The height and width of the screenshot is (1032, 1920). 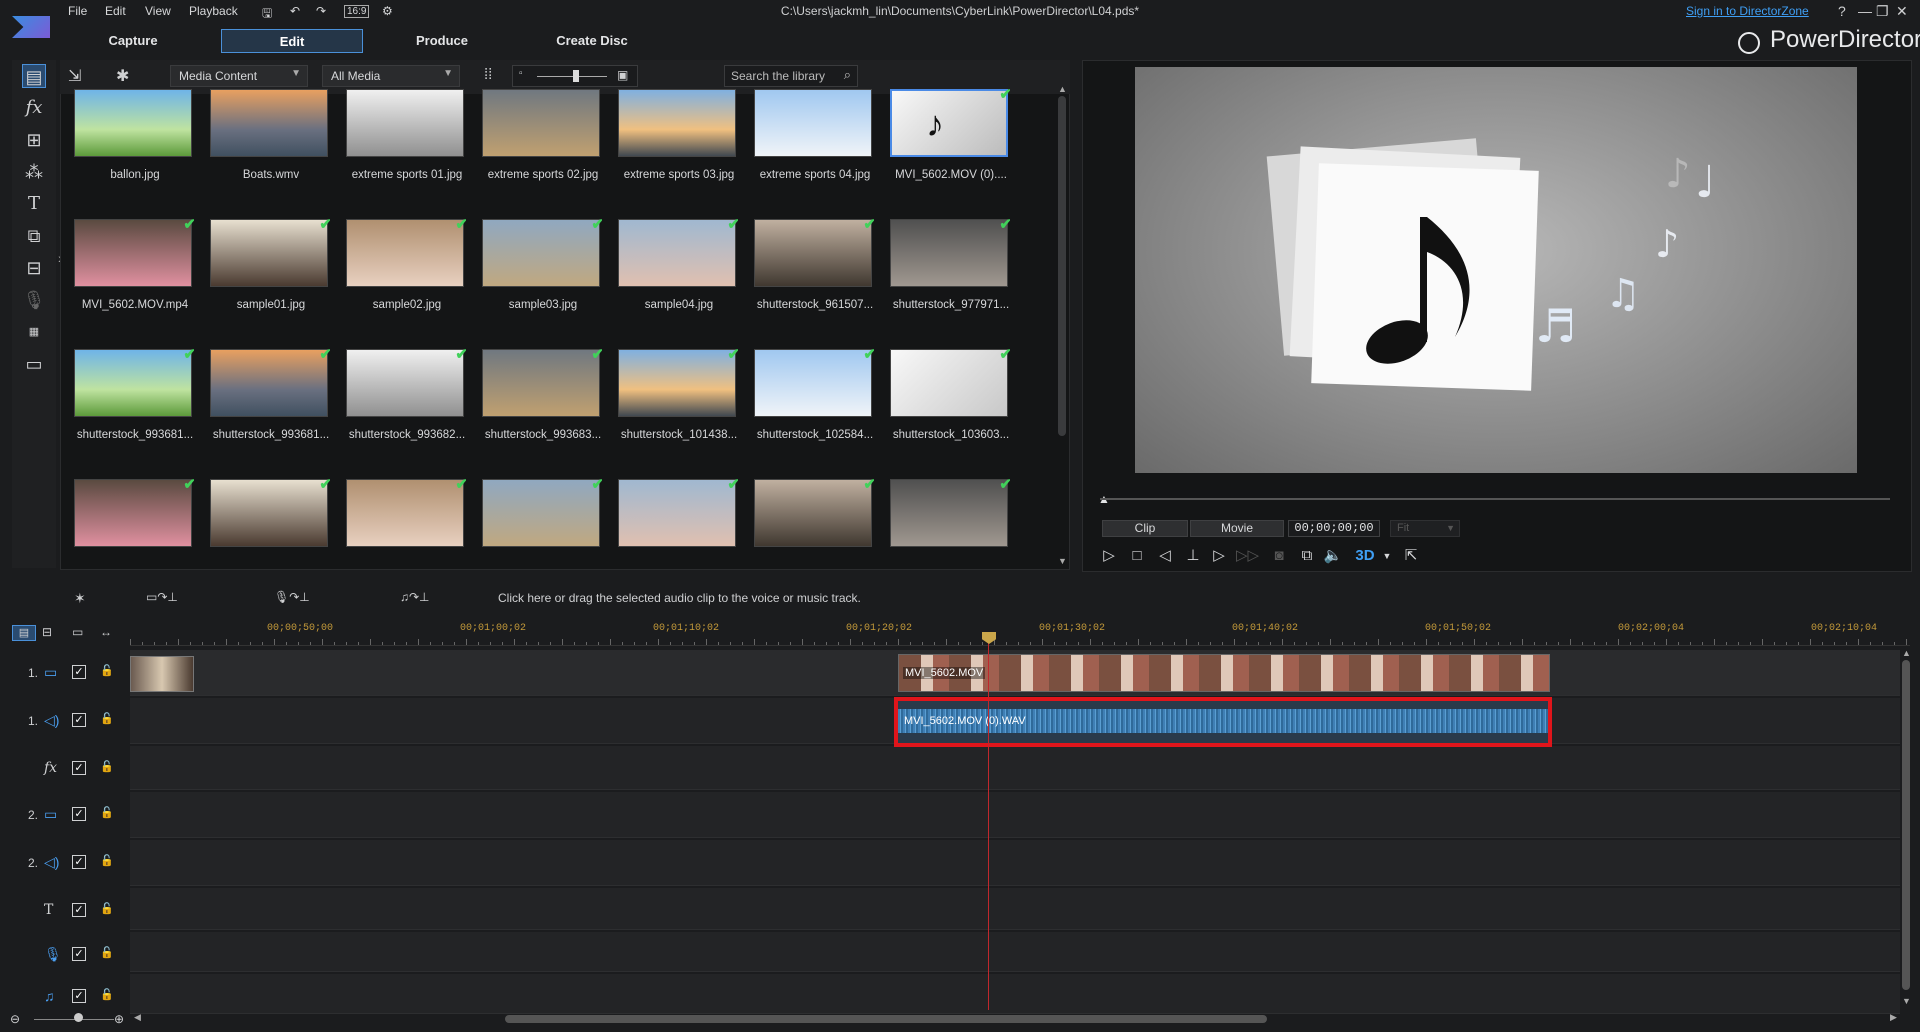 What do you see at coordinates (404, 150) in the screenshot?
I see `media-item: extreme sports 01.jpg` at bounding box center [404, 150].